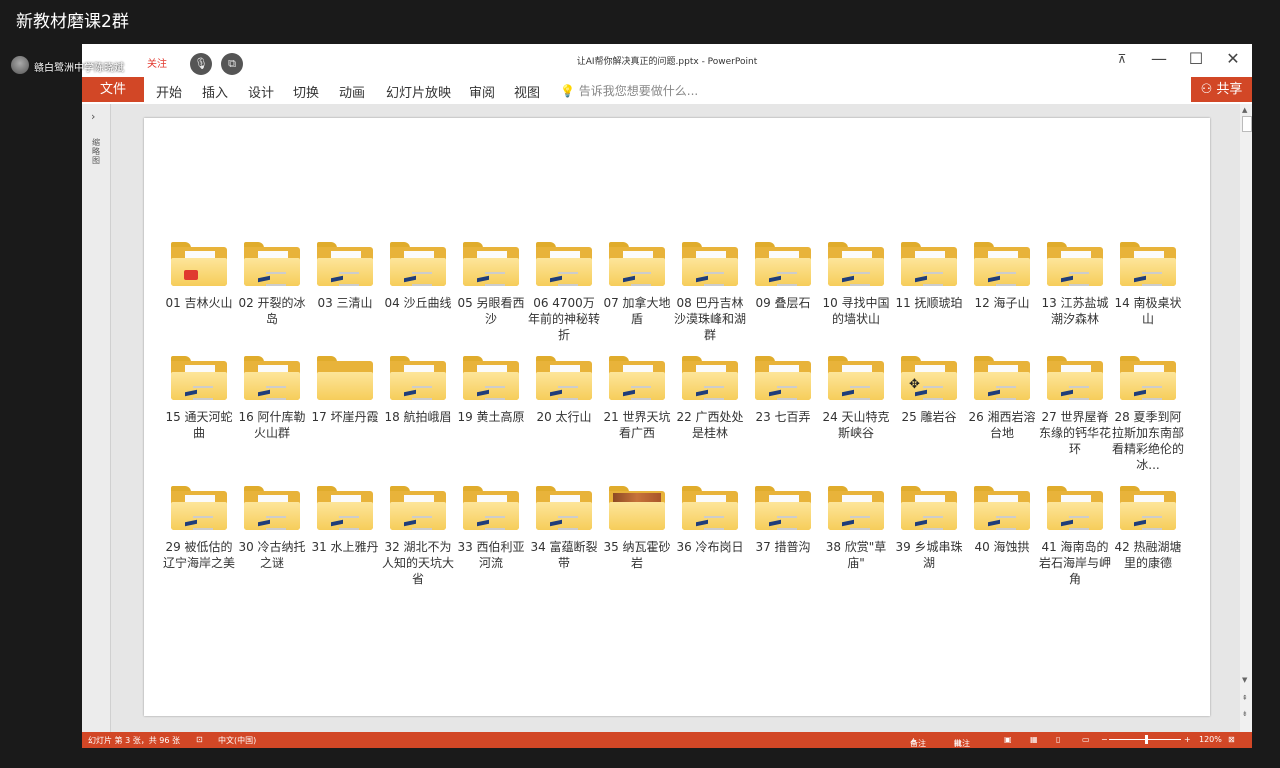  What do you see at coordinates (1148, 284) in the screenshot?
I see `folder-item: 14 南极桌状山` at bounding box center [1148, 284].